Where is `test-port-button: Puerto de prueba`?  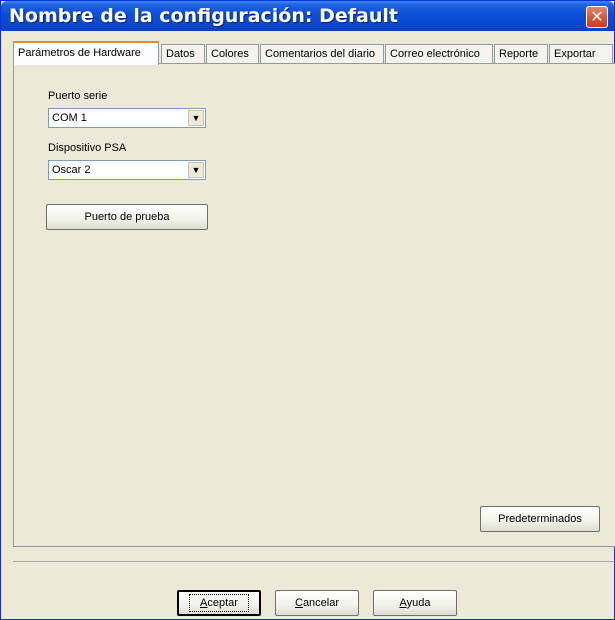
test-port-button: Puerto de prueba is located at coordinates (127, 217).